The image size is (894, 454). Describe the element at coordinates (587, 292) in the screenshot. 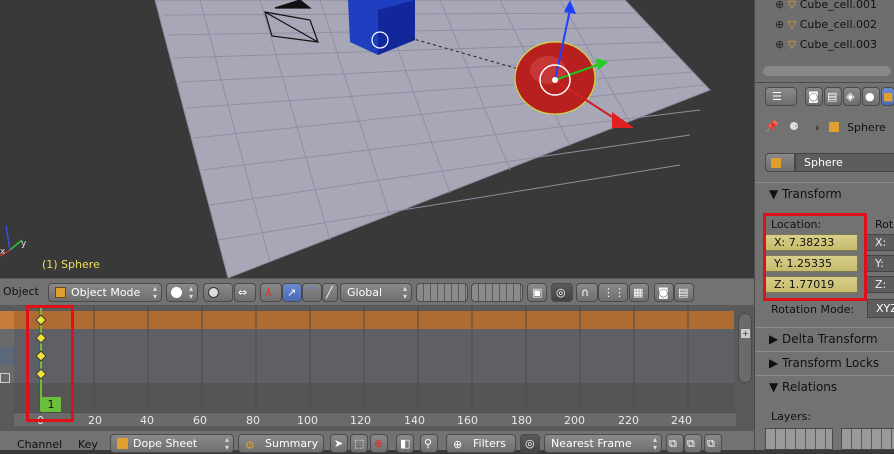

I see `snap-toggle-button: ∩` at that location.